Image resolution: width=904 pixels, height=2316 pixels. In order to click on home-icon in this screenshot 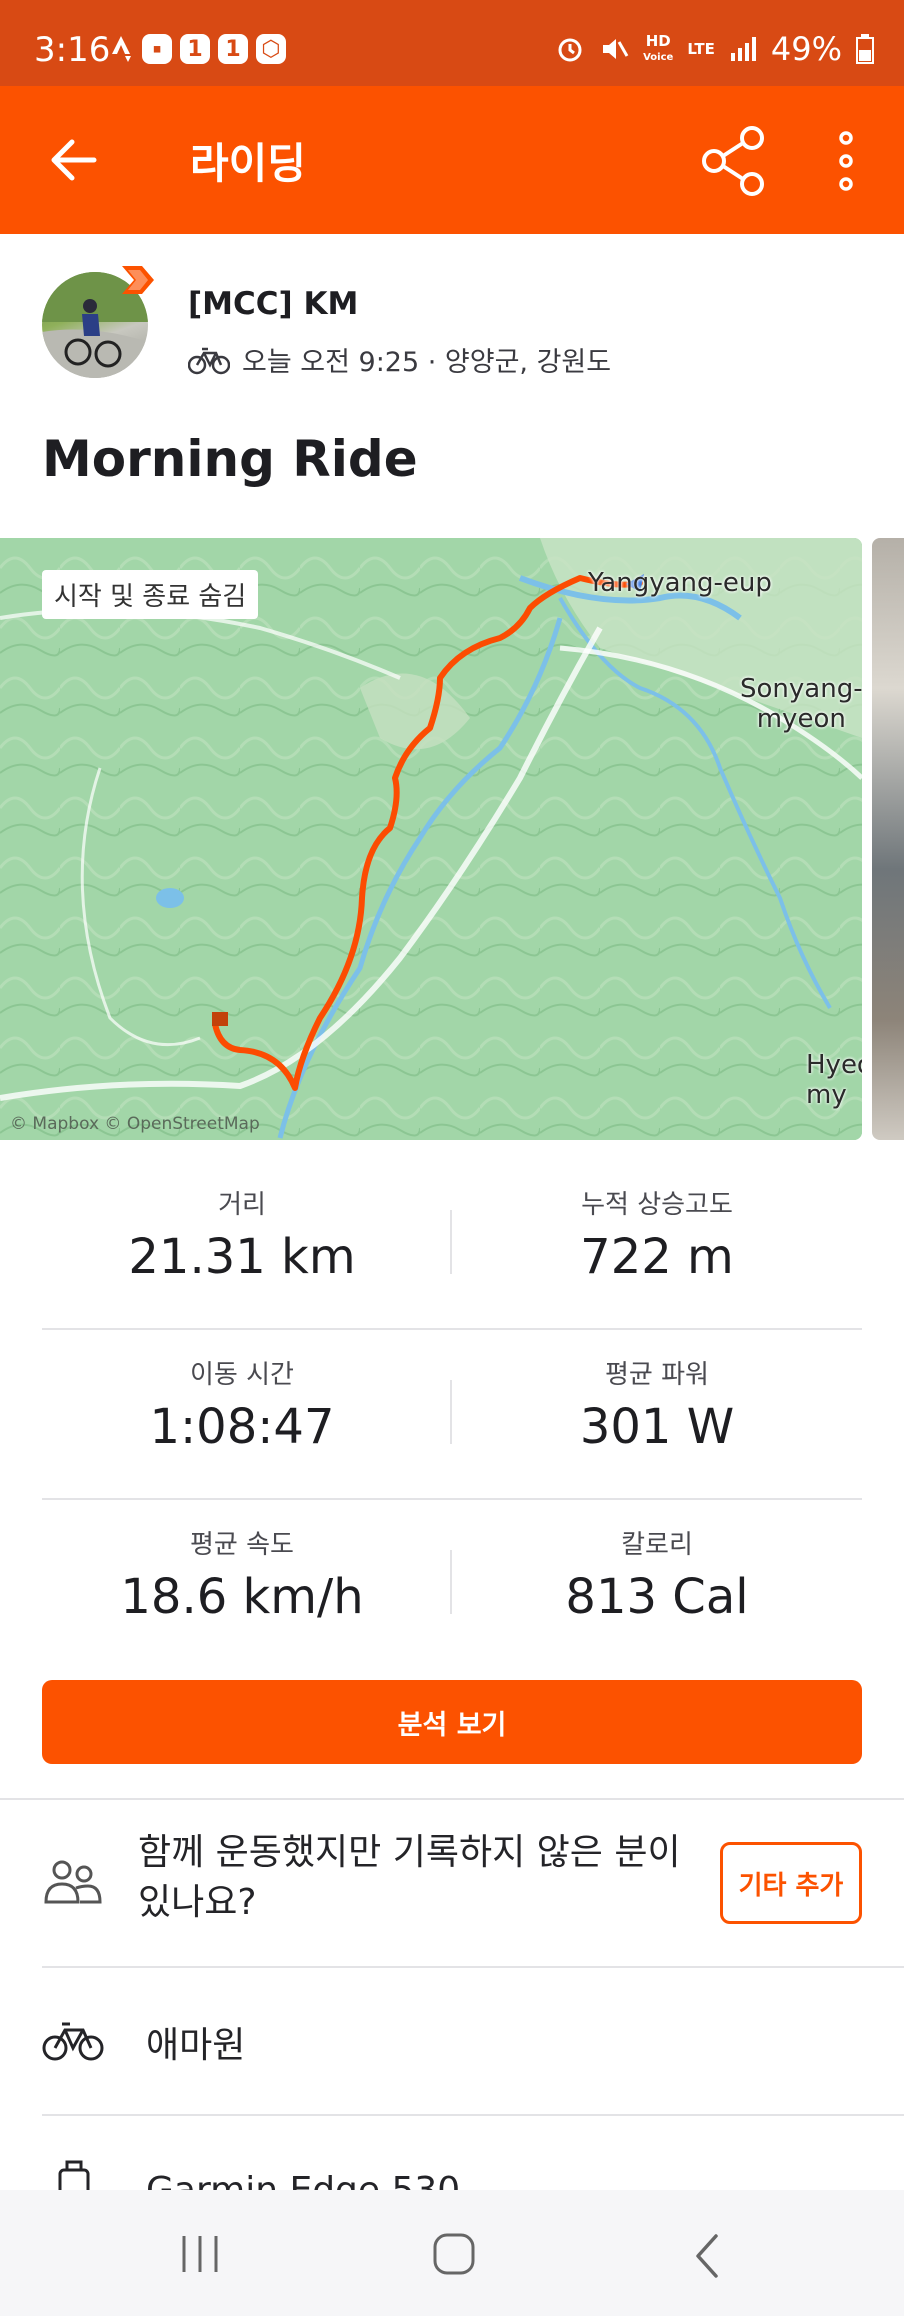, I will do `click(454, 2254)`.